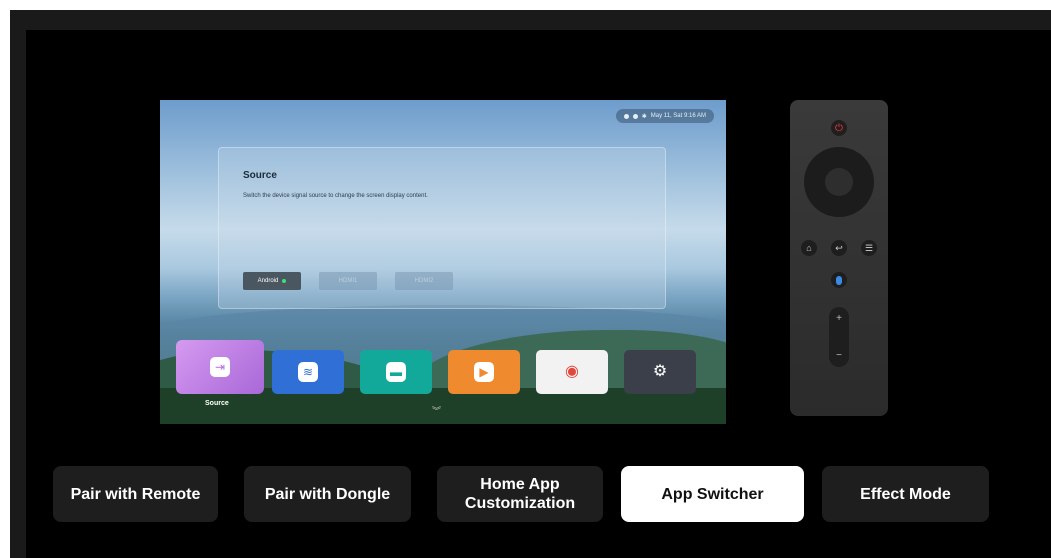  What do you see at coordinates (839, 318) in the screenshot?
I see `volume-up-icon: +` at bounding box center [839, 318].